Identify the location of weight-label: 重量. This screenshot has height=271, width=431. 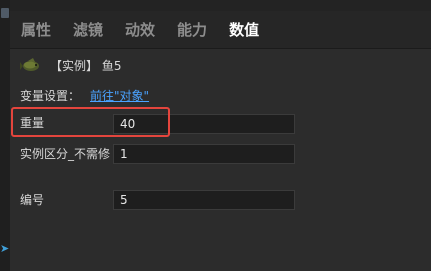
(32, 123).